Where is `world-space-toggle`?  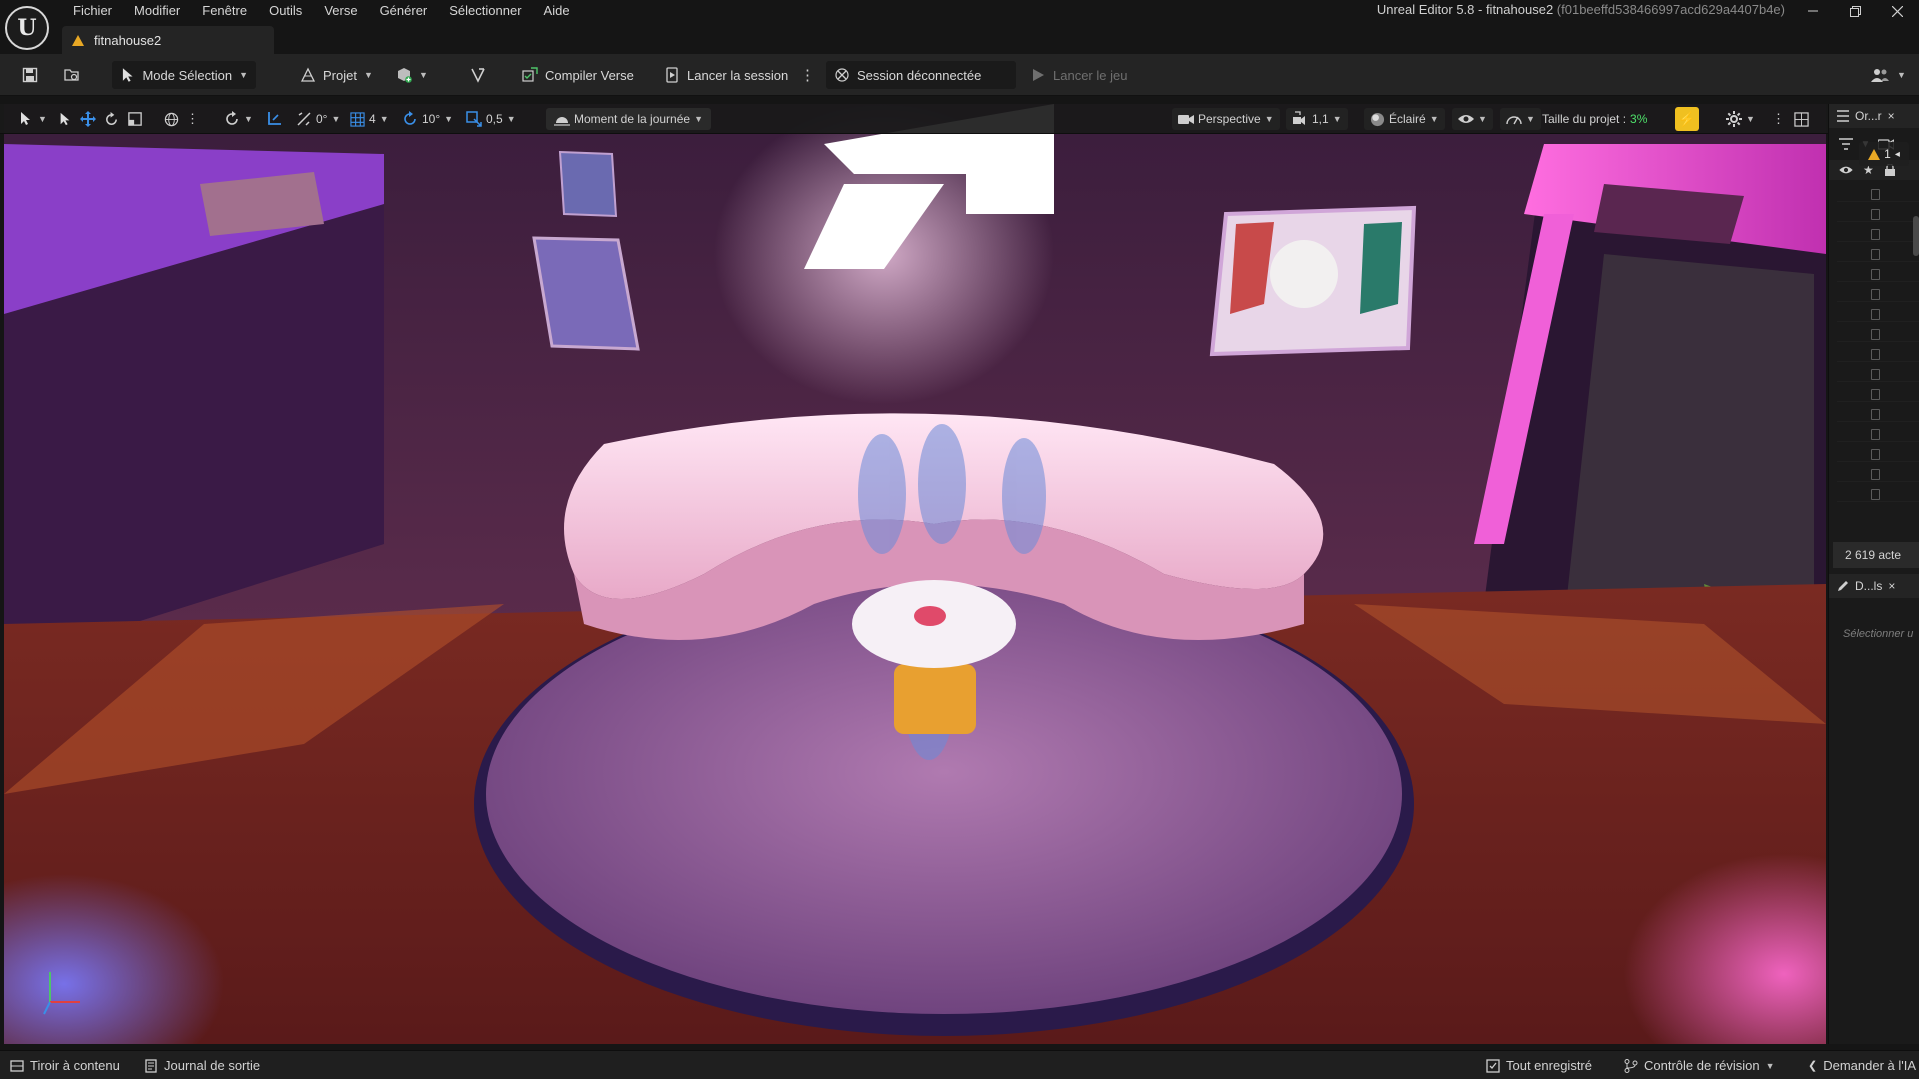 world-space-toggle is located at coordinates (171, 119).